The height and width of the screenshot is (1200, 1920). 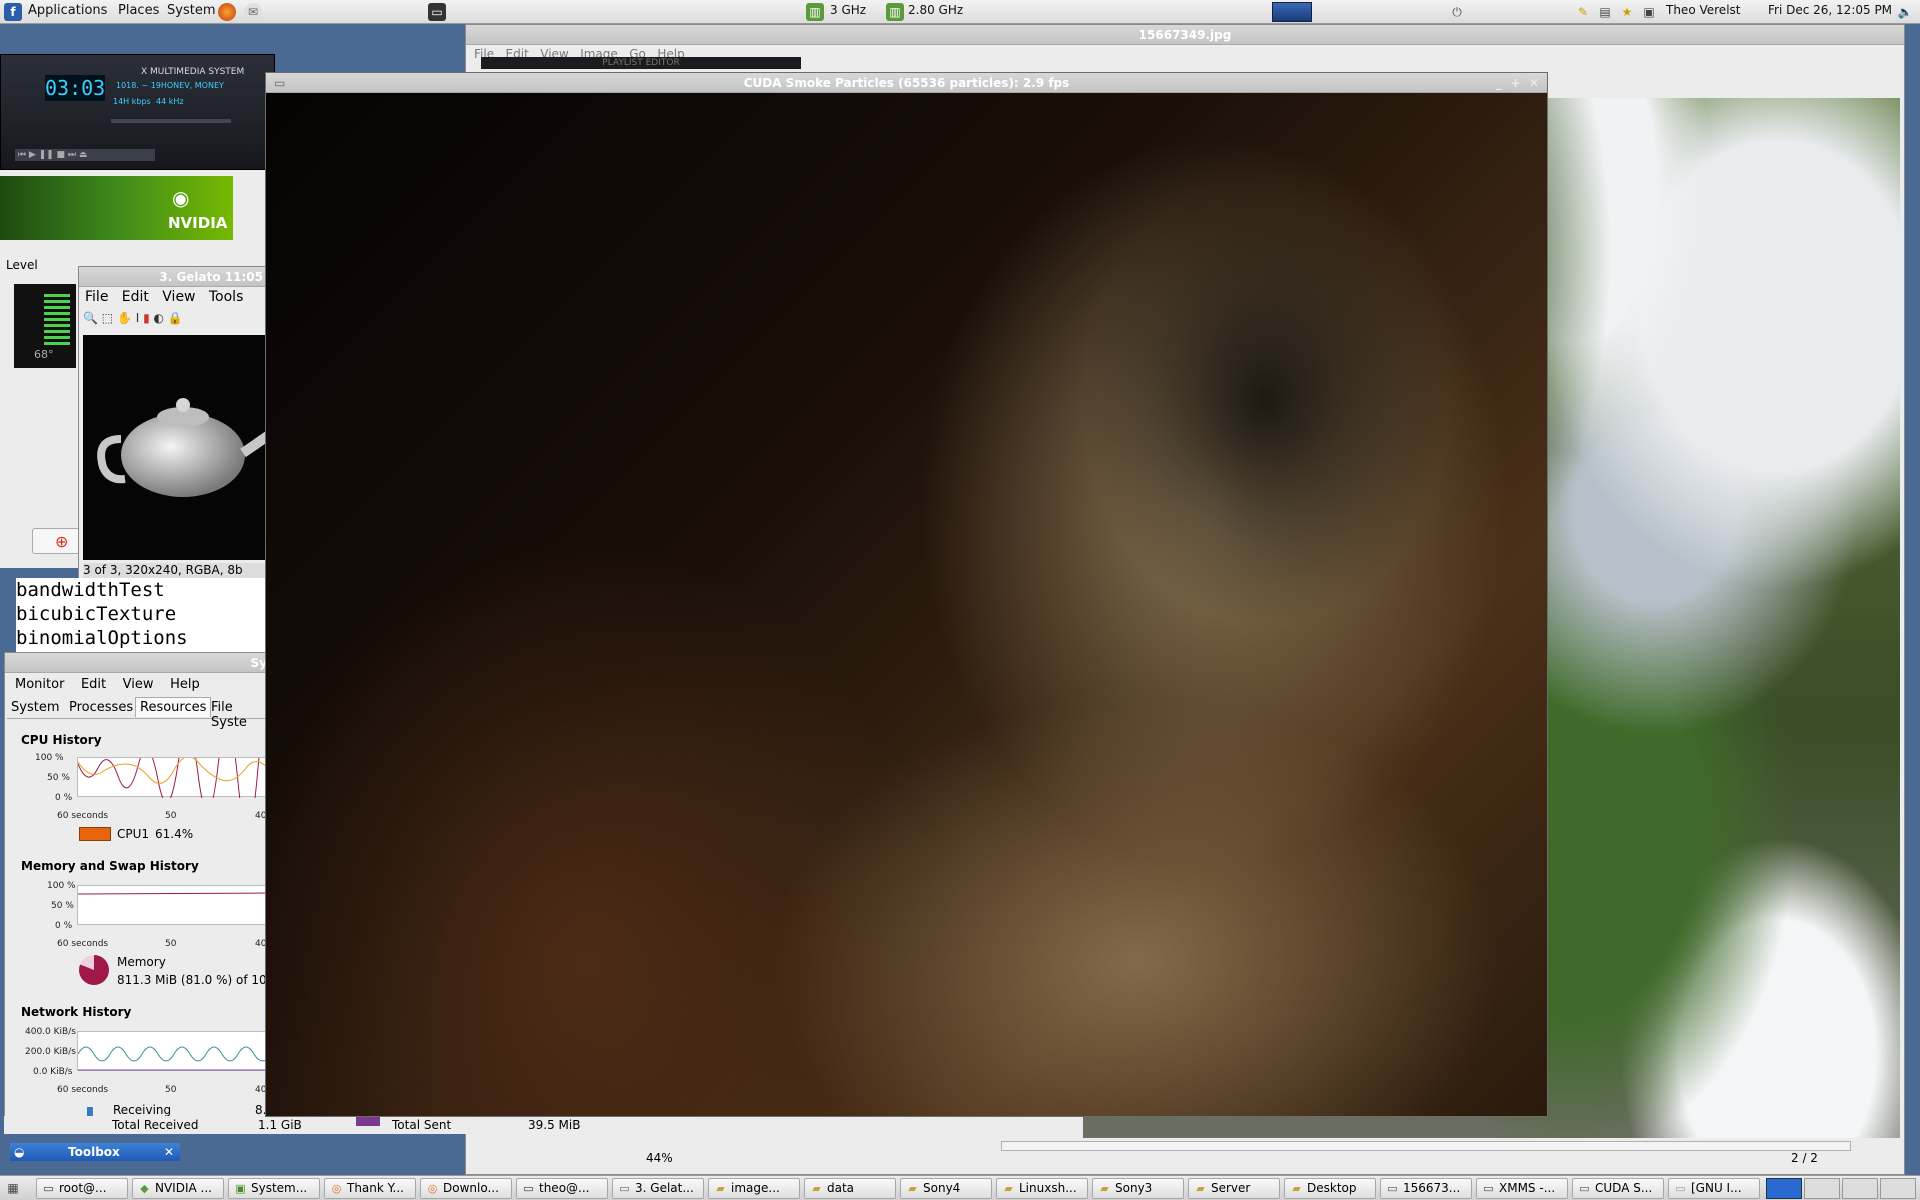 What do you see at coordinates (85, 155) in the screenshot?
I see `xmms-transport-buttons: ⏮ ▶ ❚❚ ■ ⏭ ⏏` at bounding box center [85, 155].